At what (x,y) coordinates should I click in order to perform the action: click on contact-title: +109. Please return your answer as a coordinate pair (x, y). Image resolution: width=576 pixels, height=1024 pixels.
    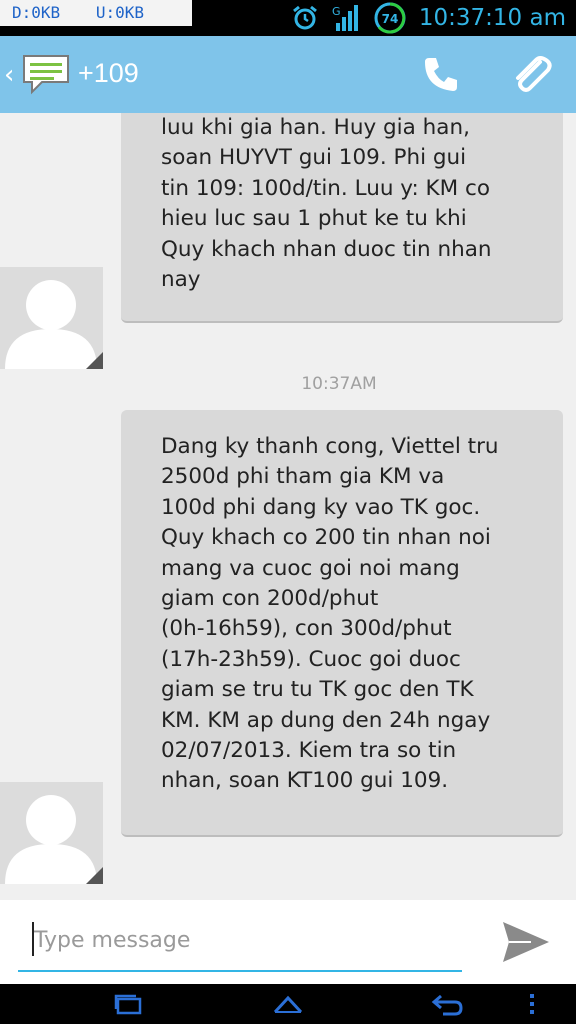
    Looking at the image, I should click on (108, 73).